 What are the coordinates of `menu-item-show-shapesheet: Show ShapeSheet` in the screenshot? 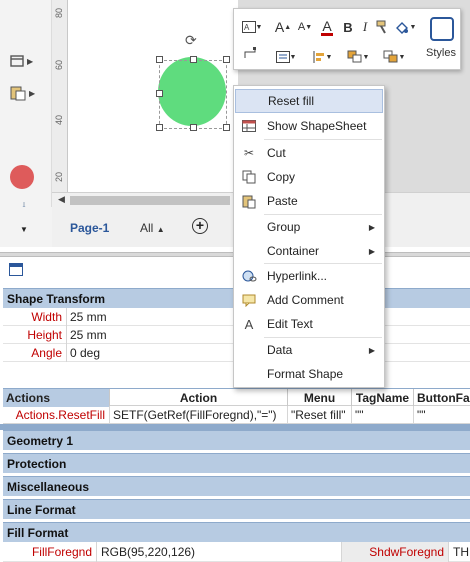 It's located at (309, 126).